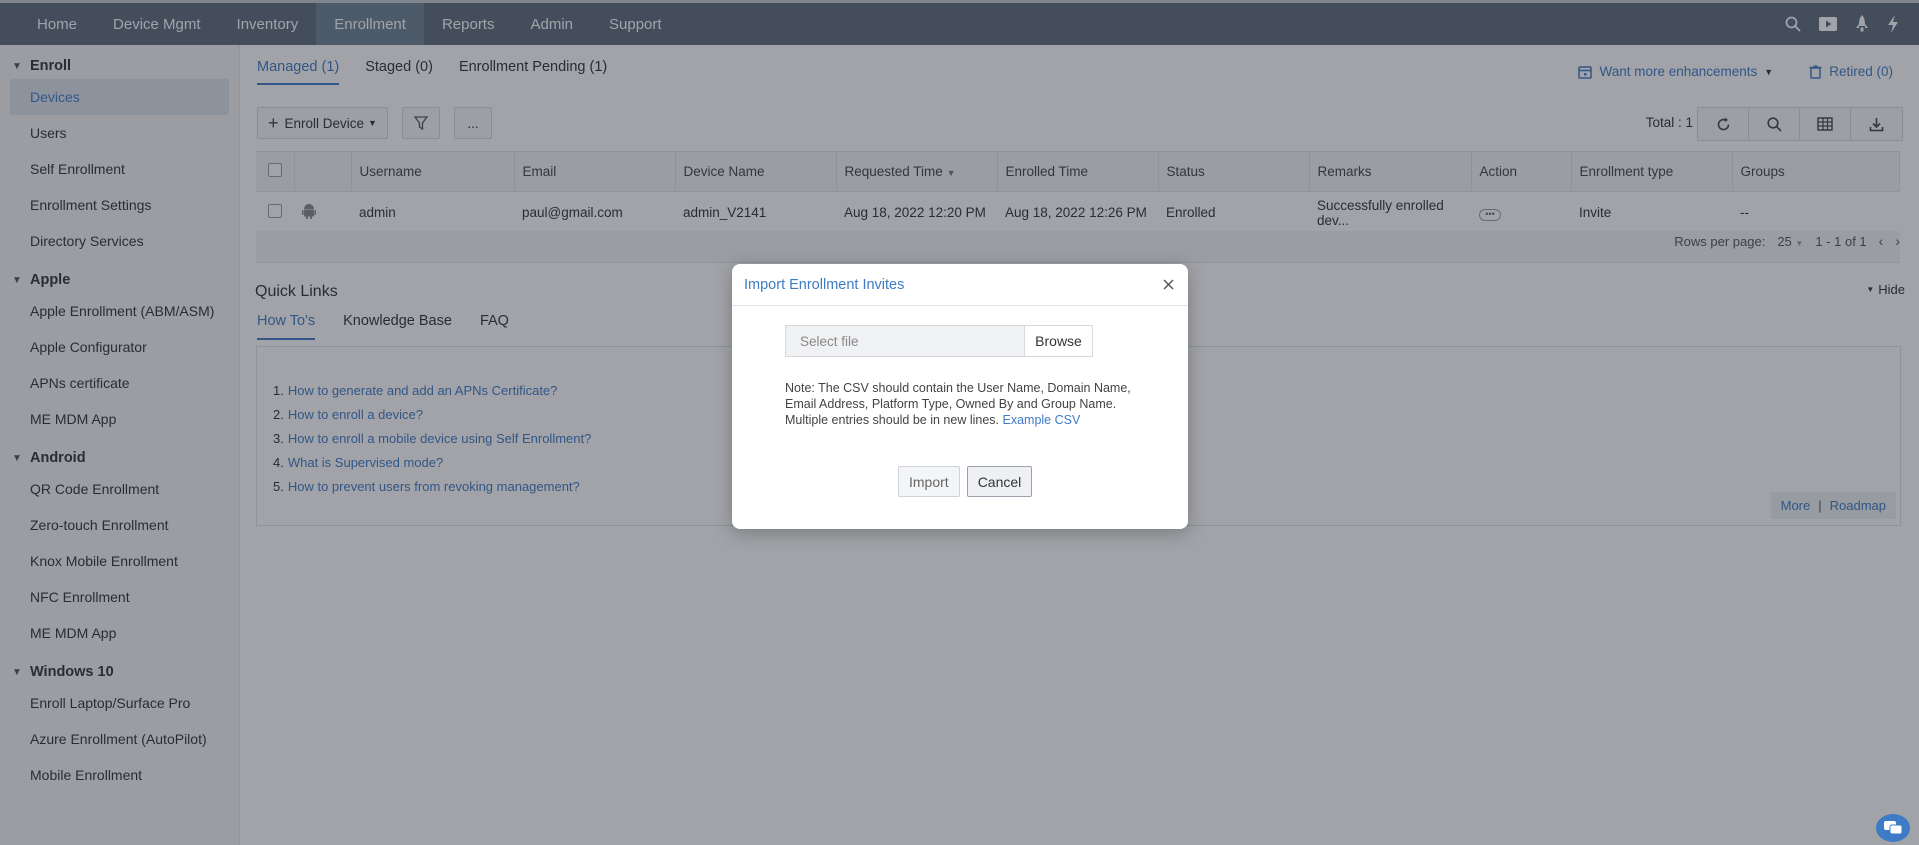 The height and width of the screenshot is (845, 1919). What do you see at coordinates (1168, 284) in the screenshot?
I see `close-icon` at bounding box center [1168, 284].